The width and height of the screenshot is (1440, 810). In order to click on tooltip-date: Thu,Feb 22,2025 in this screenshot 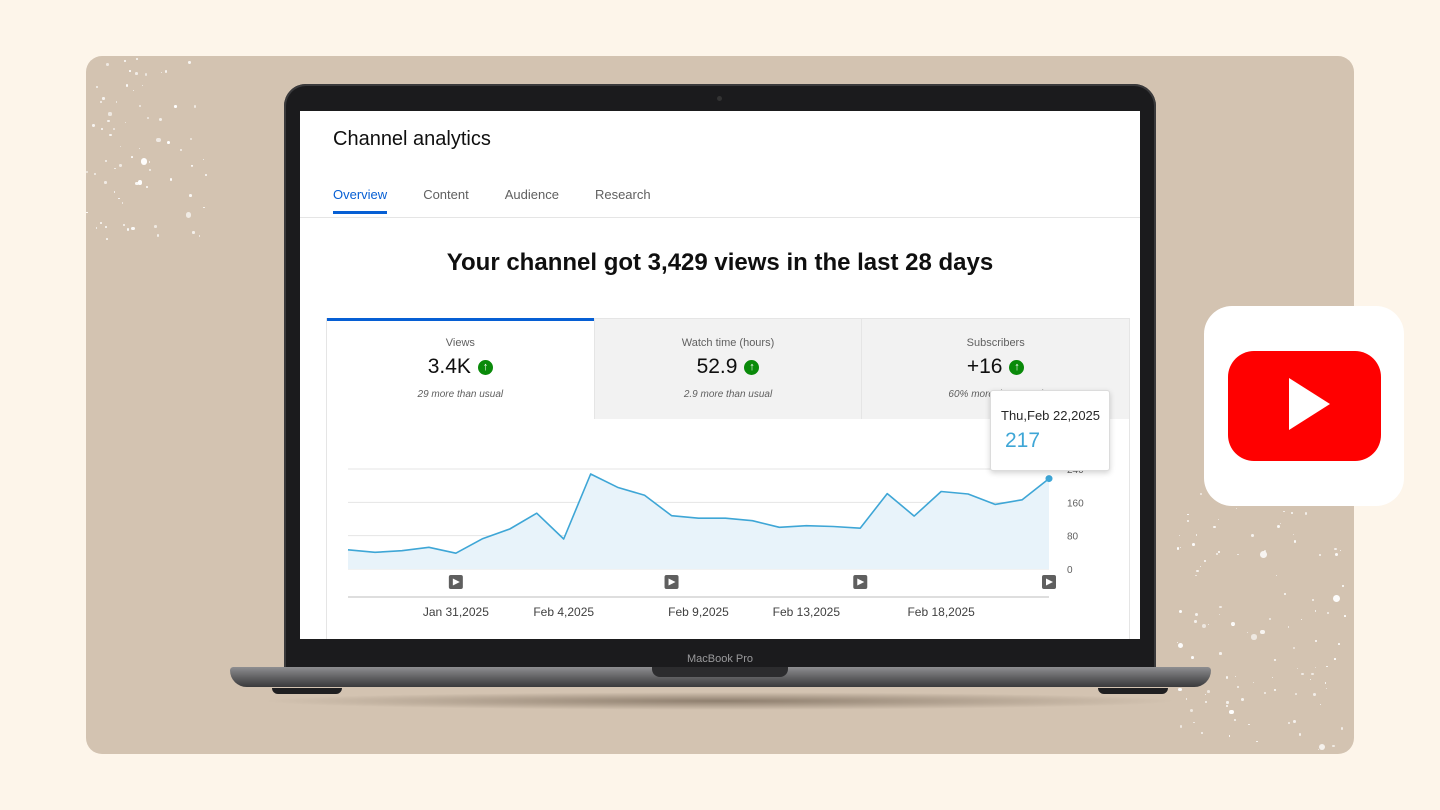, I will do `click(1050, 415)`.